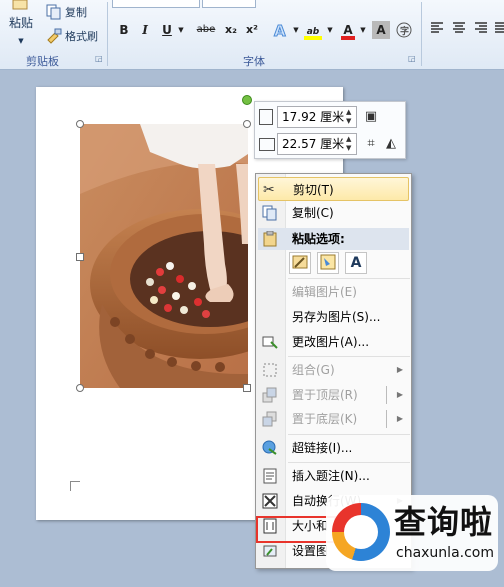 The height and width of the screenshot is (587, 504). Describe the element at coordinates (270, 342) in the screenshot. I see `change-picture-icon` at that location.